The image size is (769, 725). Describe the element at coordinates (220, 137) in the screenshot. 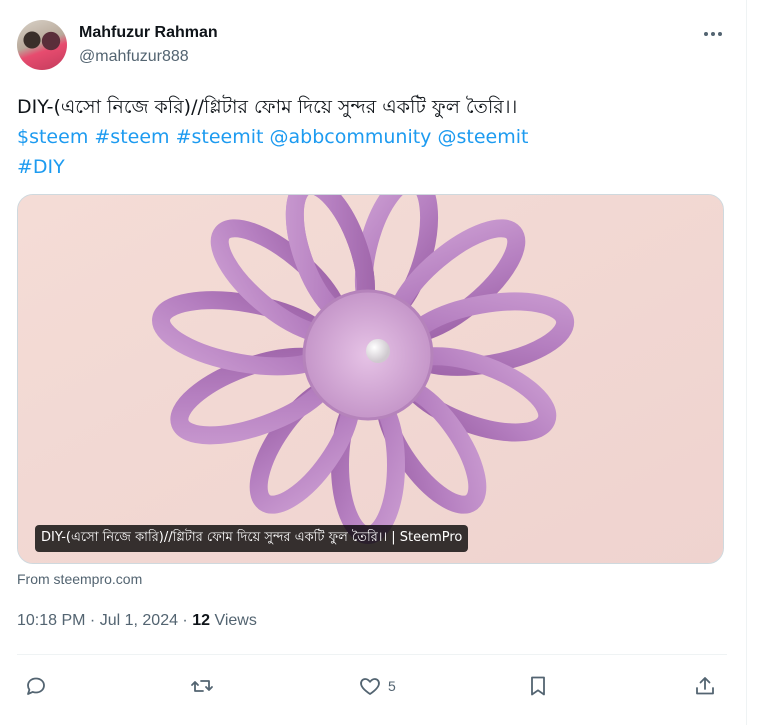

I see `hashtag-steemit: #steemit` at that location.